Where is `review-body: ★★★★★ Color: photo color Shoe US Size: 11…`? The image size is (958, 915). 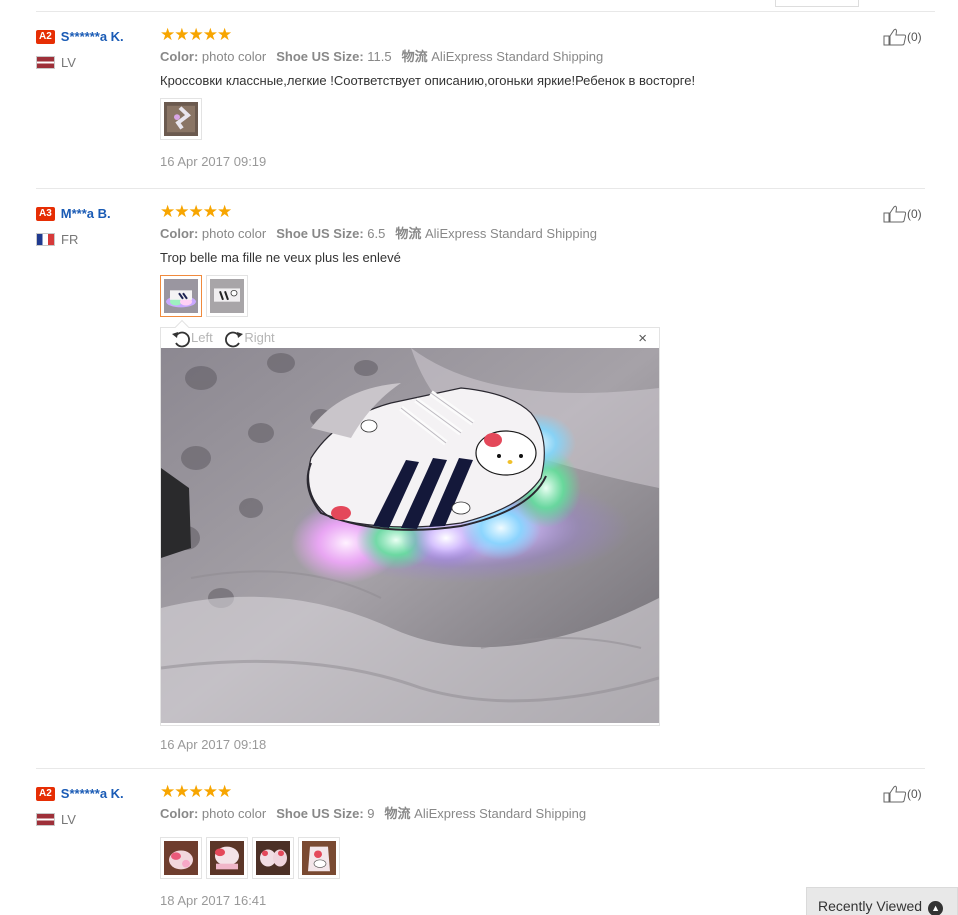
review-body: ★★★★★ Color: photo color Shoe US Size: 11… is located at coordinates (427, 98).